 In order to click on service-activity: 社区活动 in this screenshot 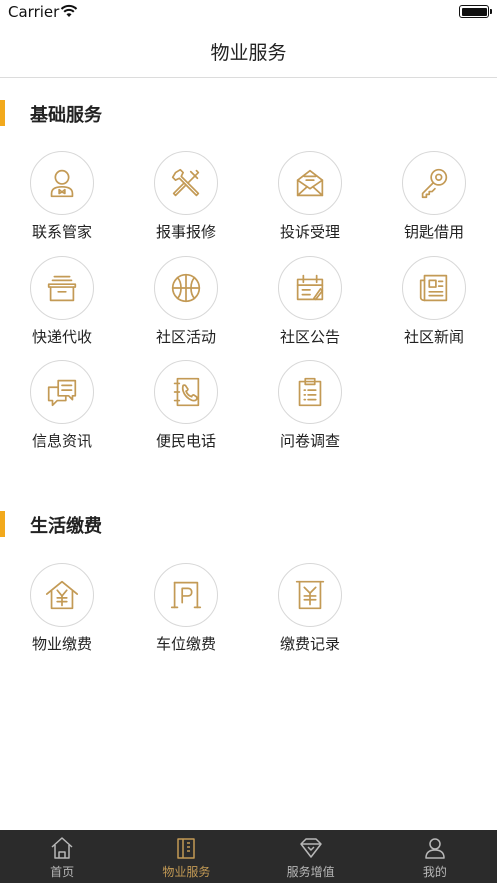, I will do `click(186, 306)`.